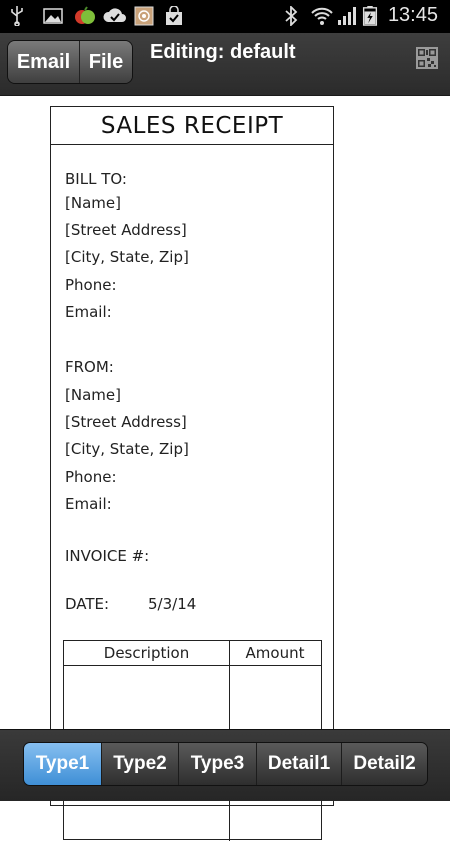 This screenshot has width=450, height=841. I want to click on fruit-app-icon, so click(85, 15).